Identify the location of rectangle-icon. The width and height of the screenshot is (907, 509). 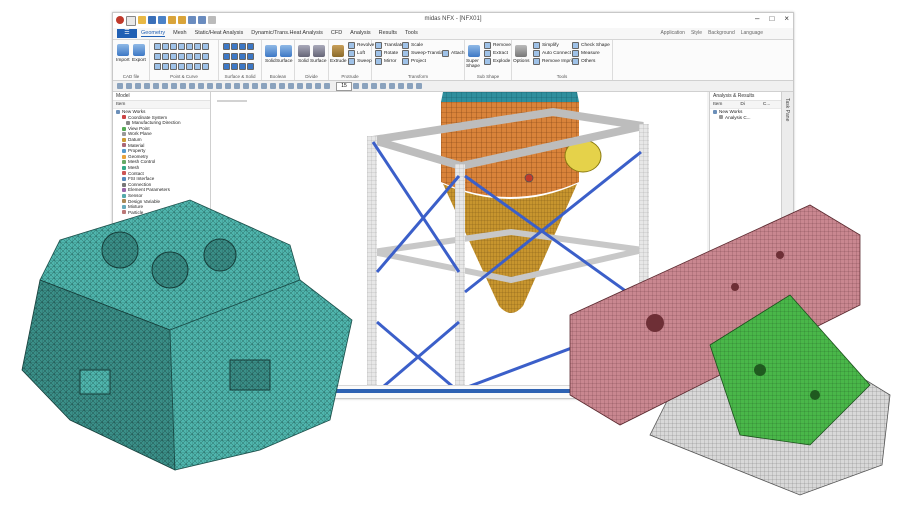
(197, 46).